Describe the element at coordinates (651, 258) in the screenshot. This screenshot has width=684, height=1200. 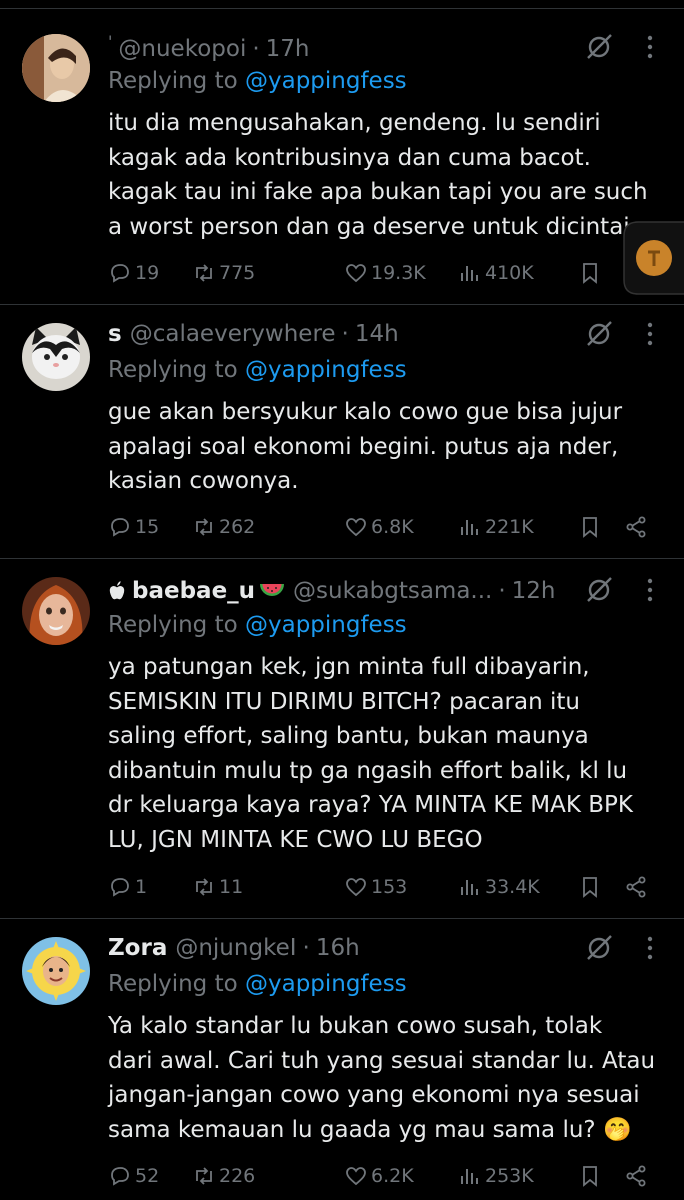
I see `floating-scroll-button` at that location.